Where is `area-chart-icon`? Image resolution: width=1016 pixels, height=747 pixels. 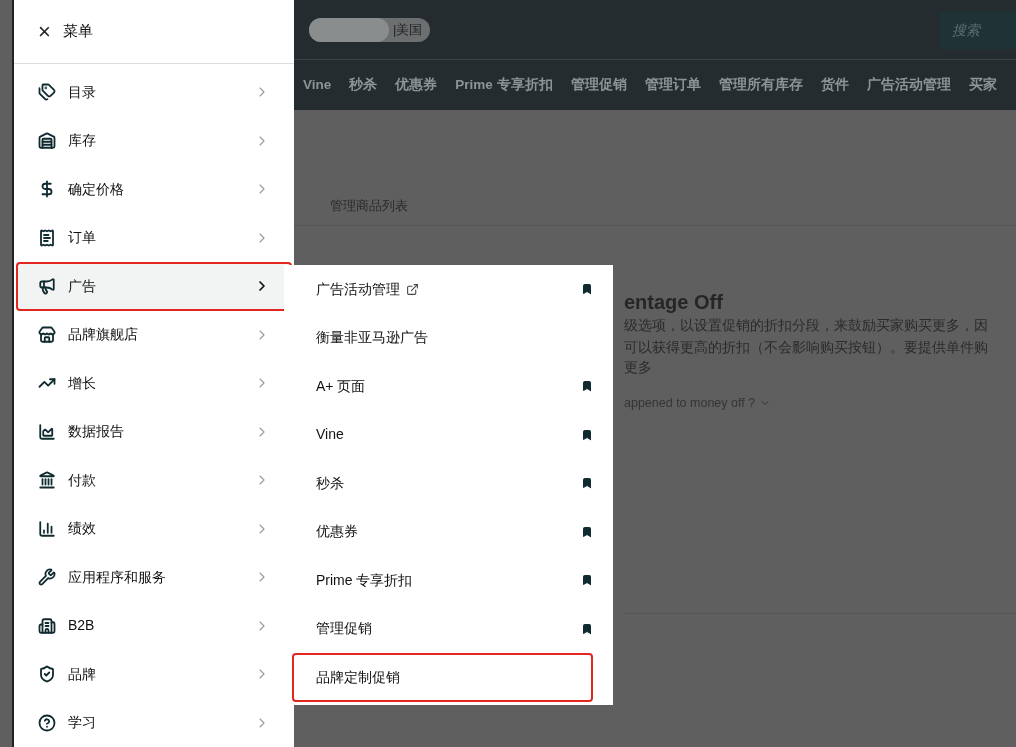 area-chart-icon is located at coordinates (47, 431).